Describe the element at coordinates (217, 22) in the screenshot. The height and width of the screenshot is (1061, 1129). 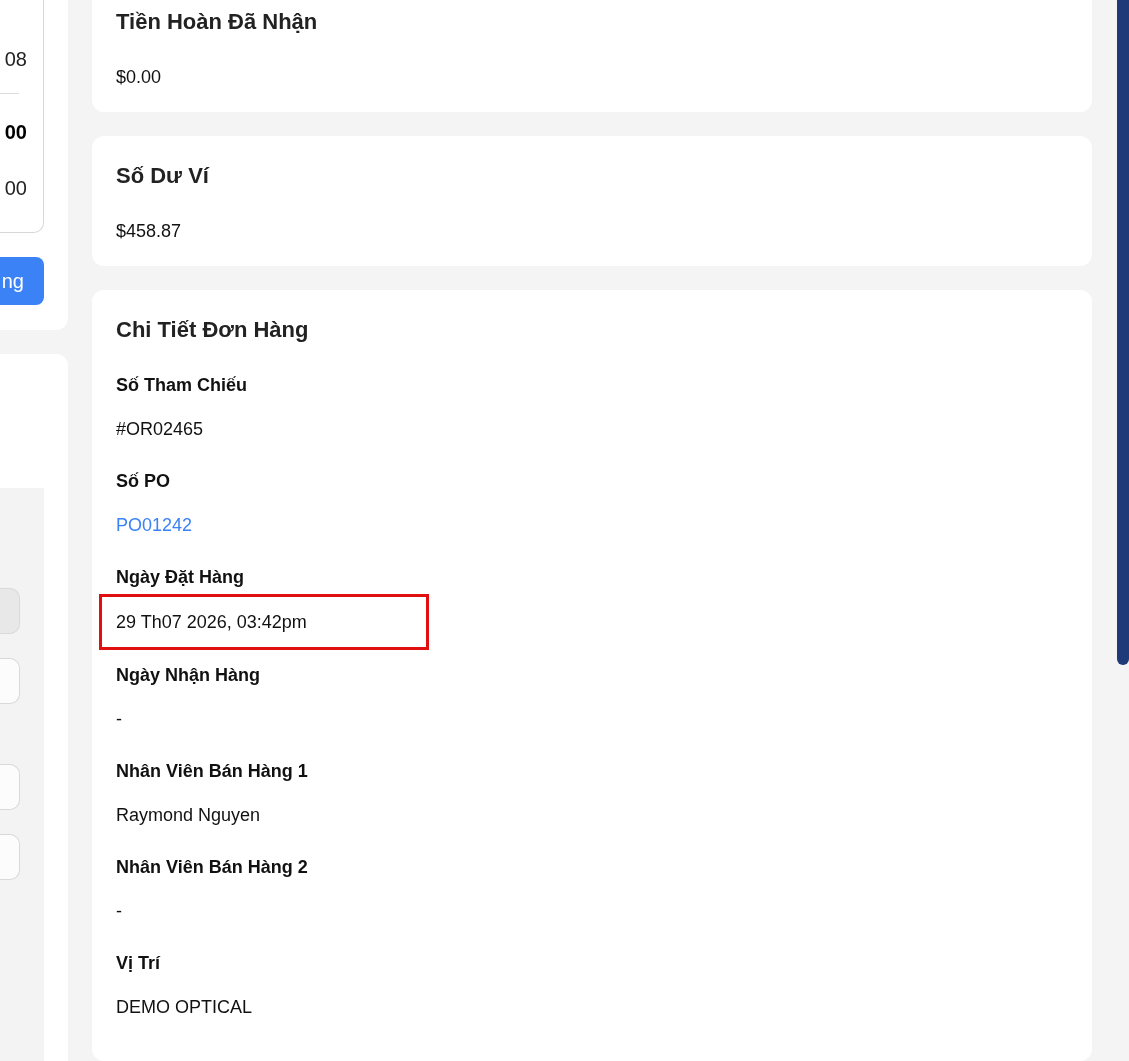
I see `card-title: Tiền Hoàn Đã Nhận` at that location.